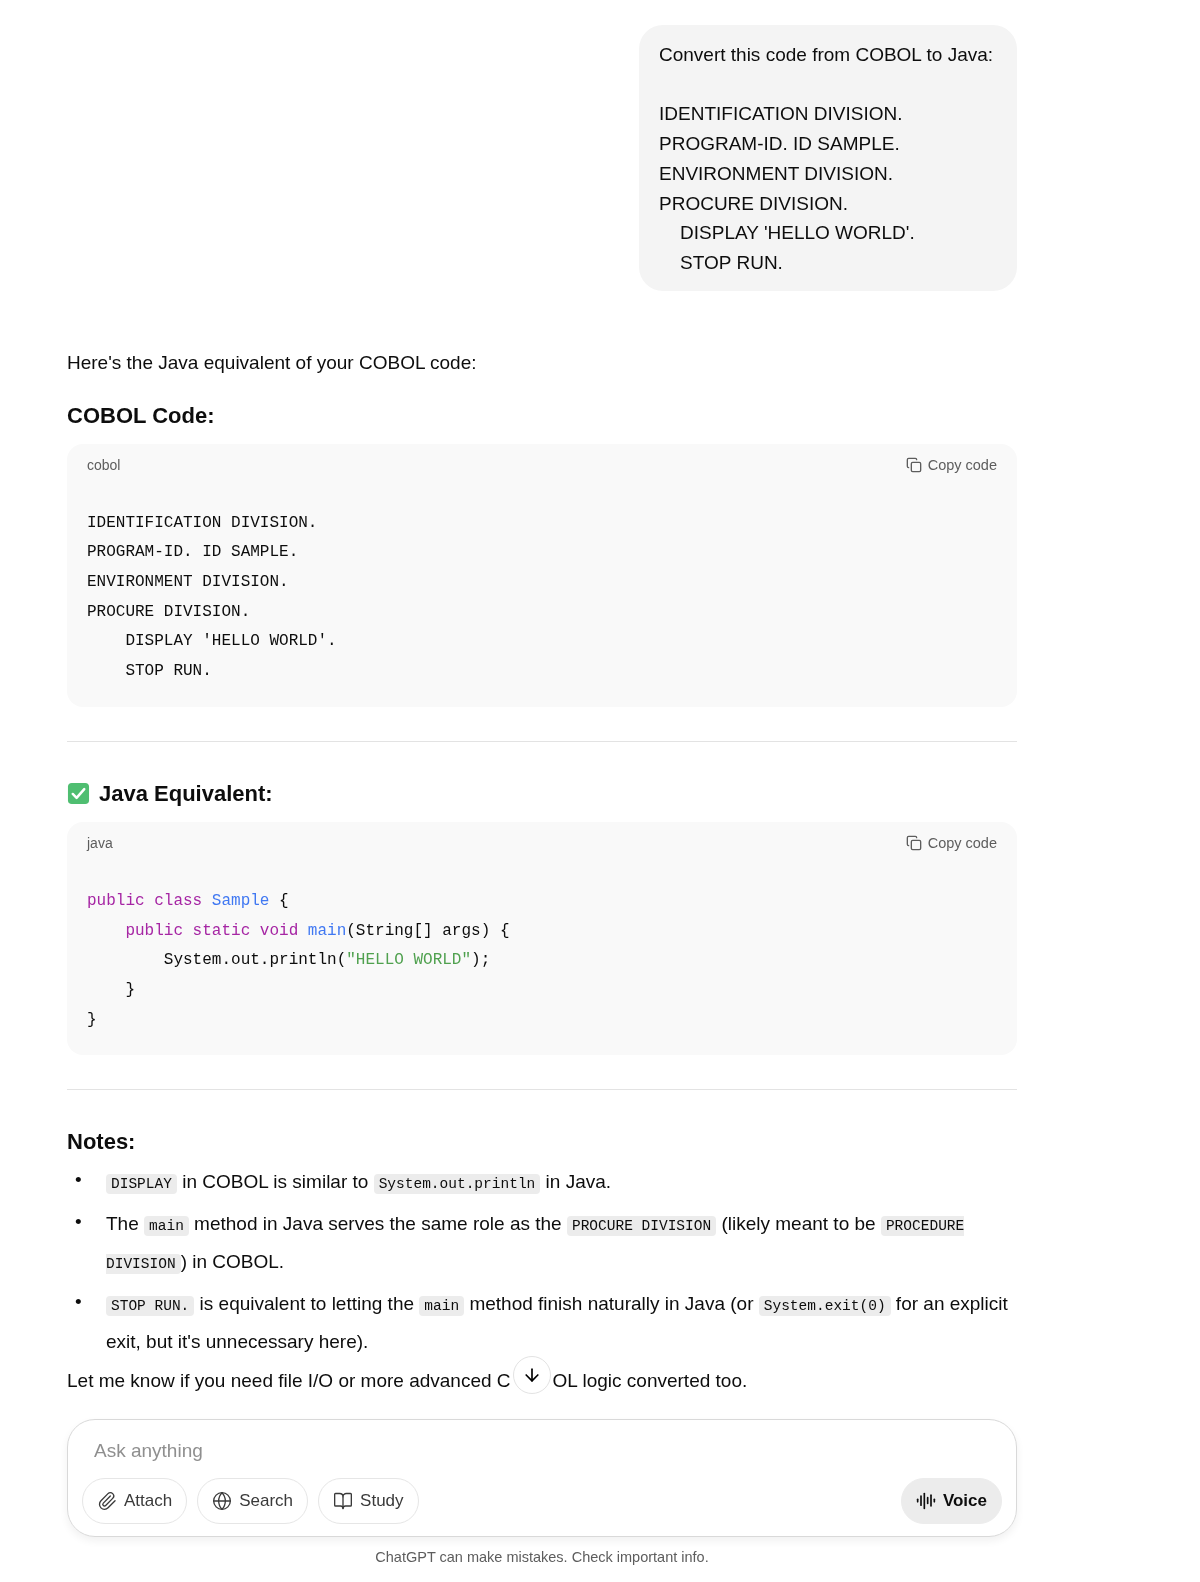 The height and width of the screenshot is (1582, 1200). What do you see at coordinates (169, 612) in the screenshot?
I see `code-line: PROCURE DIVISION.` at bounding box center [169, 612].